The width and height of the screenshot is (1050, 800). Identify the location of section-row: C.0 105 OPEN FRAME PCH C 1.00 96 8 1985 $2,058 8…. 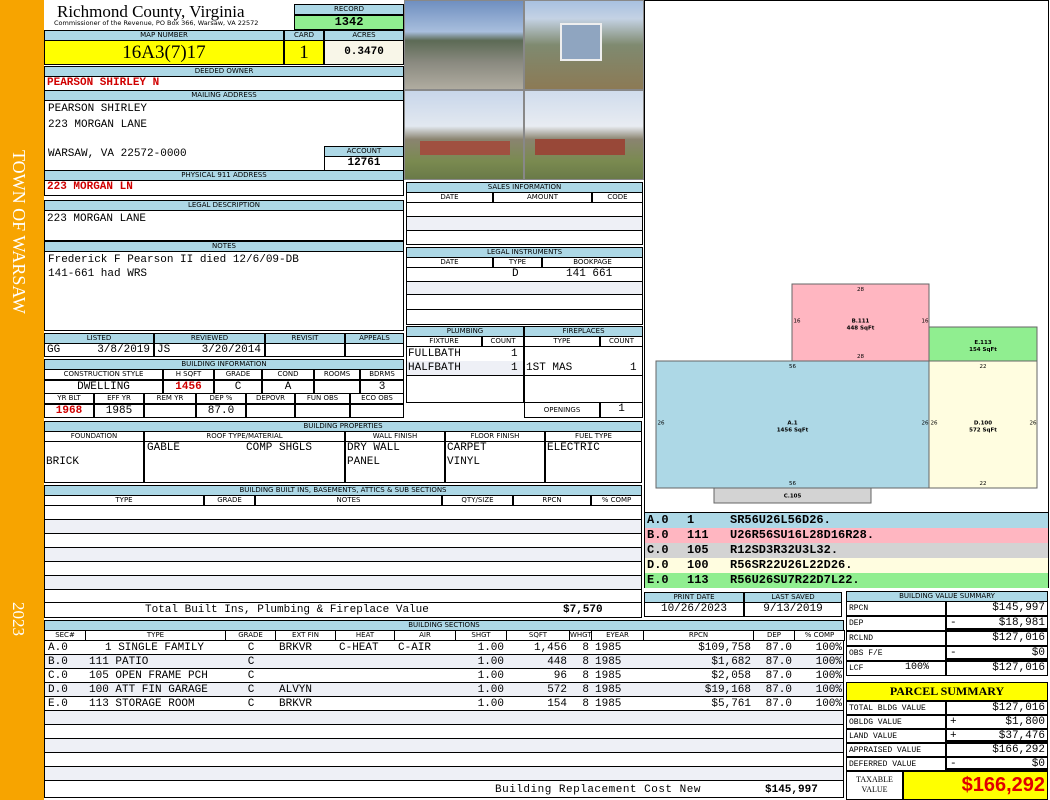
(444, 676).